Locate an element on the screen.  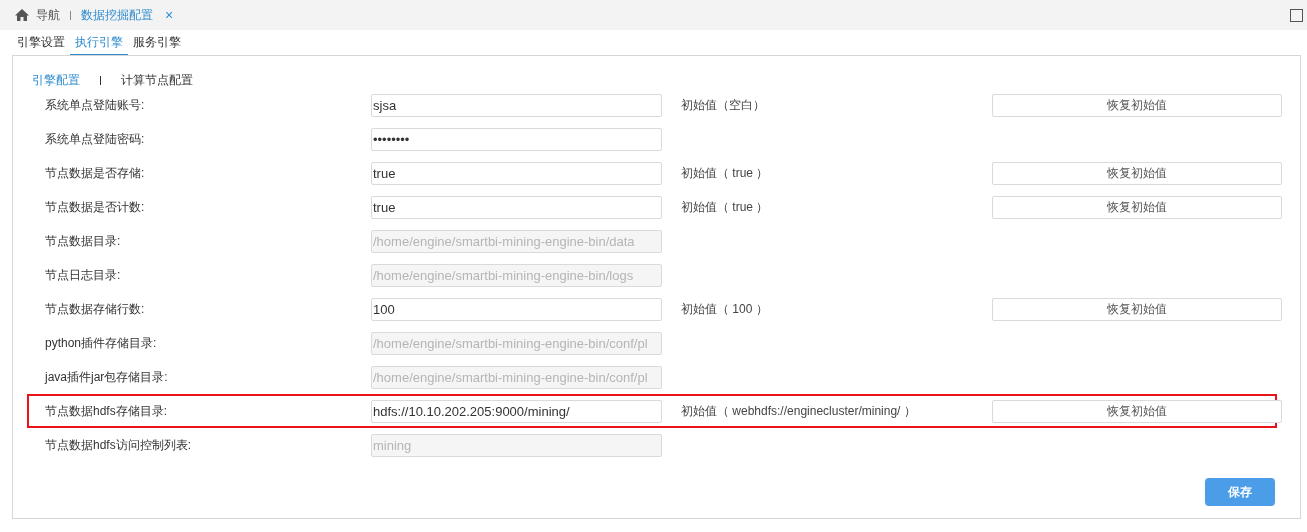
password-field: •••••••• is located at coordinates (516, 139).